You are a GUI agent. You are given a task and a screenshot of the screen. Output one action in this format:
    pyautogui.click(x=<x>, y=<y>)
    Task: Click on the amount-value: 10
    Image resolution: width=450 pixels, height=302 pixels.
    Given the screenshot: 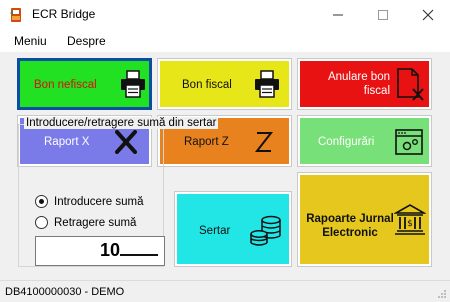 What is the action you would take?
    pyautogui.click(x=109, y=250)
    